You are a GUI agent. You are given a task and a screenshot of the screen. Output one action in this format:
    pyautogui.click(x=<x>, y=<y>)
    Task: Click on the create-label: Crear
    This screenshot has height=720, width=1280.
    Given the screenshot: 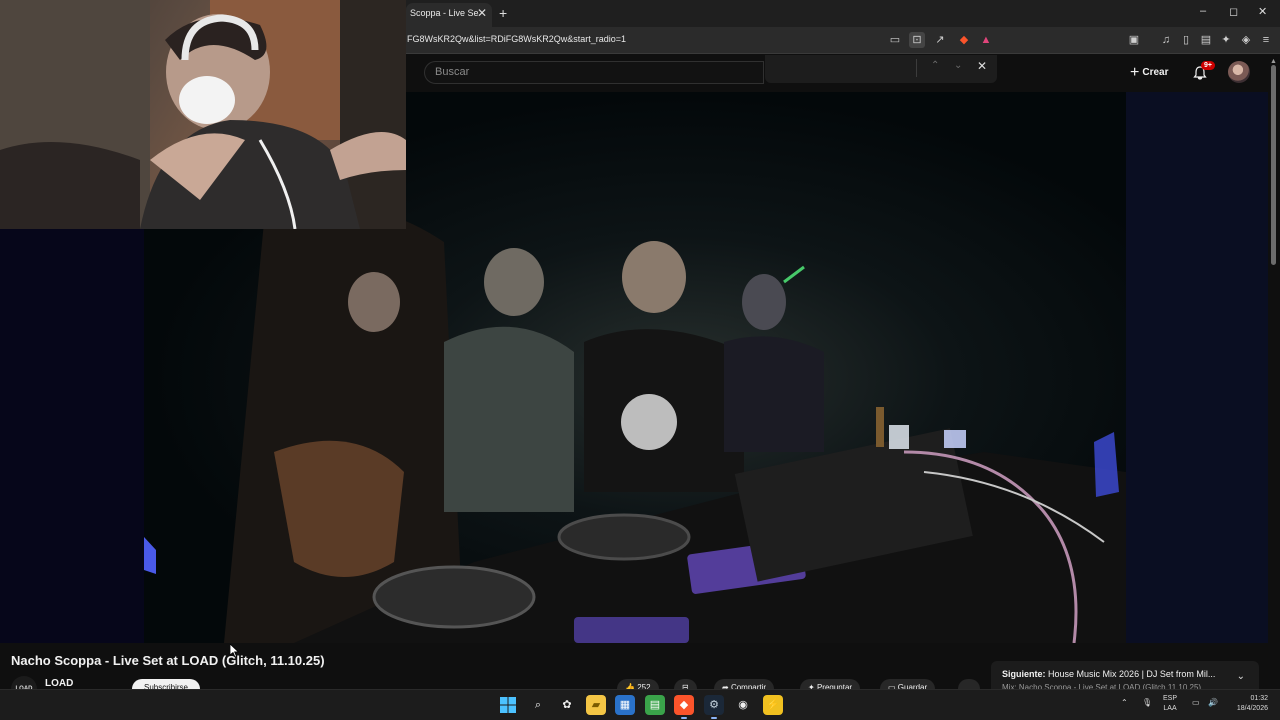 What is the action you would take?
    pyautogui.click(x=1155, y=72)
    